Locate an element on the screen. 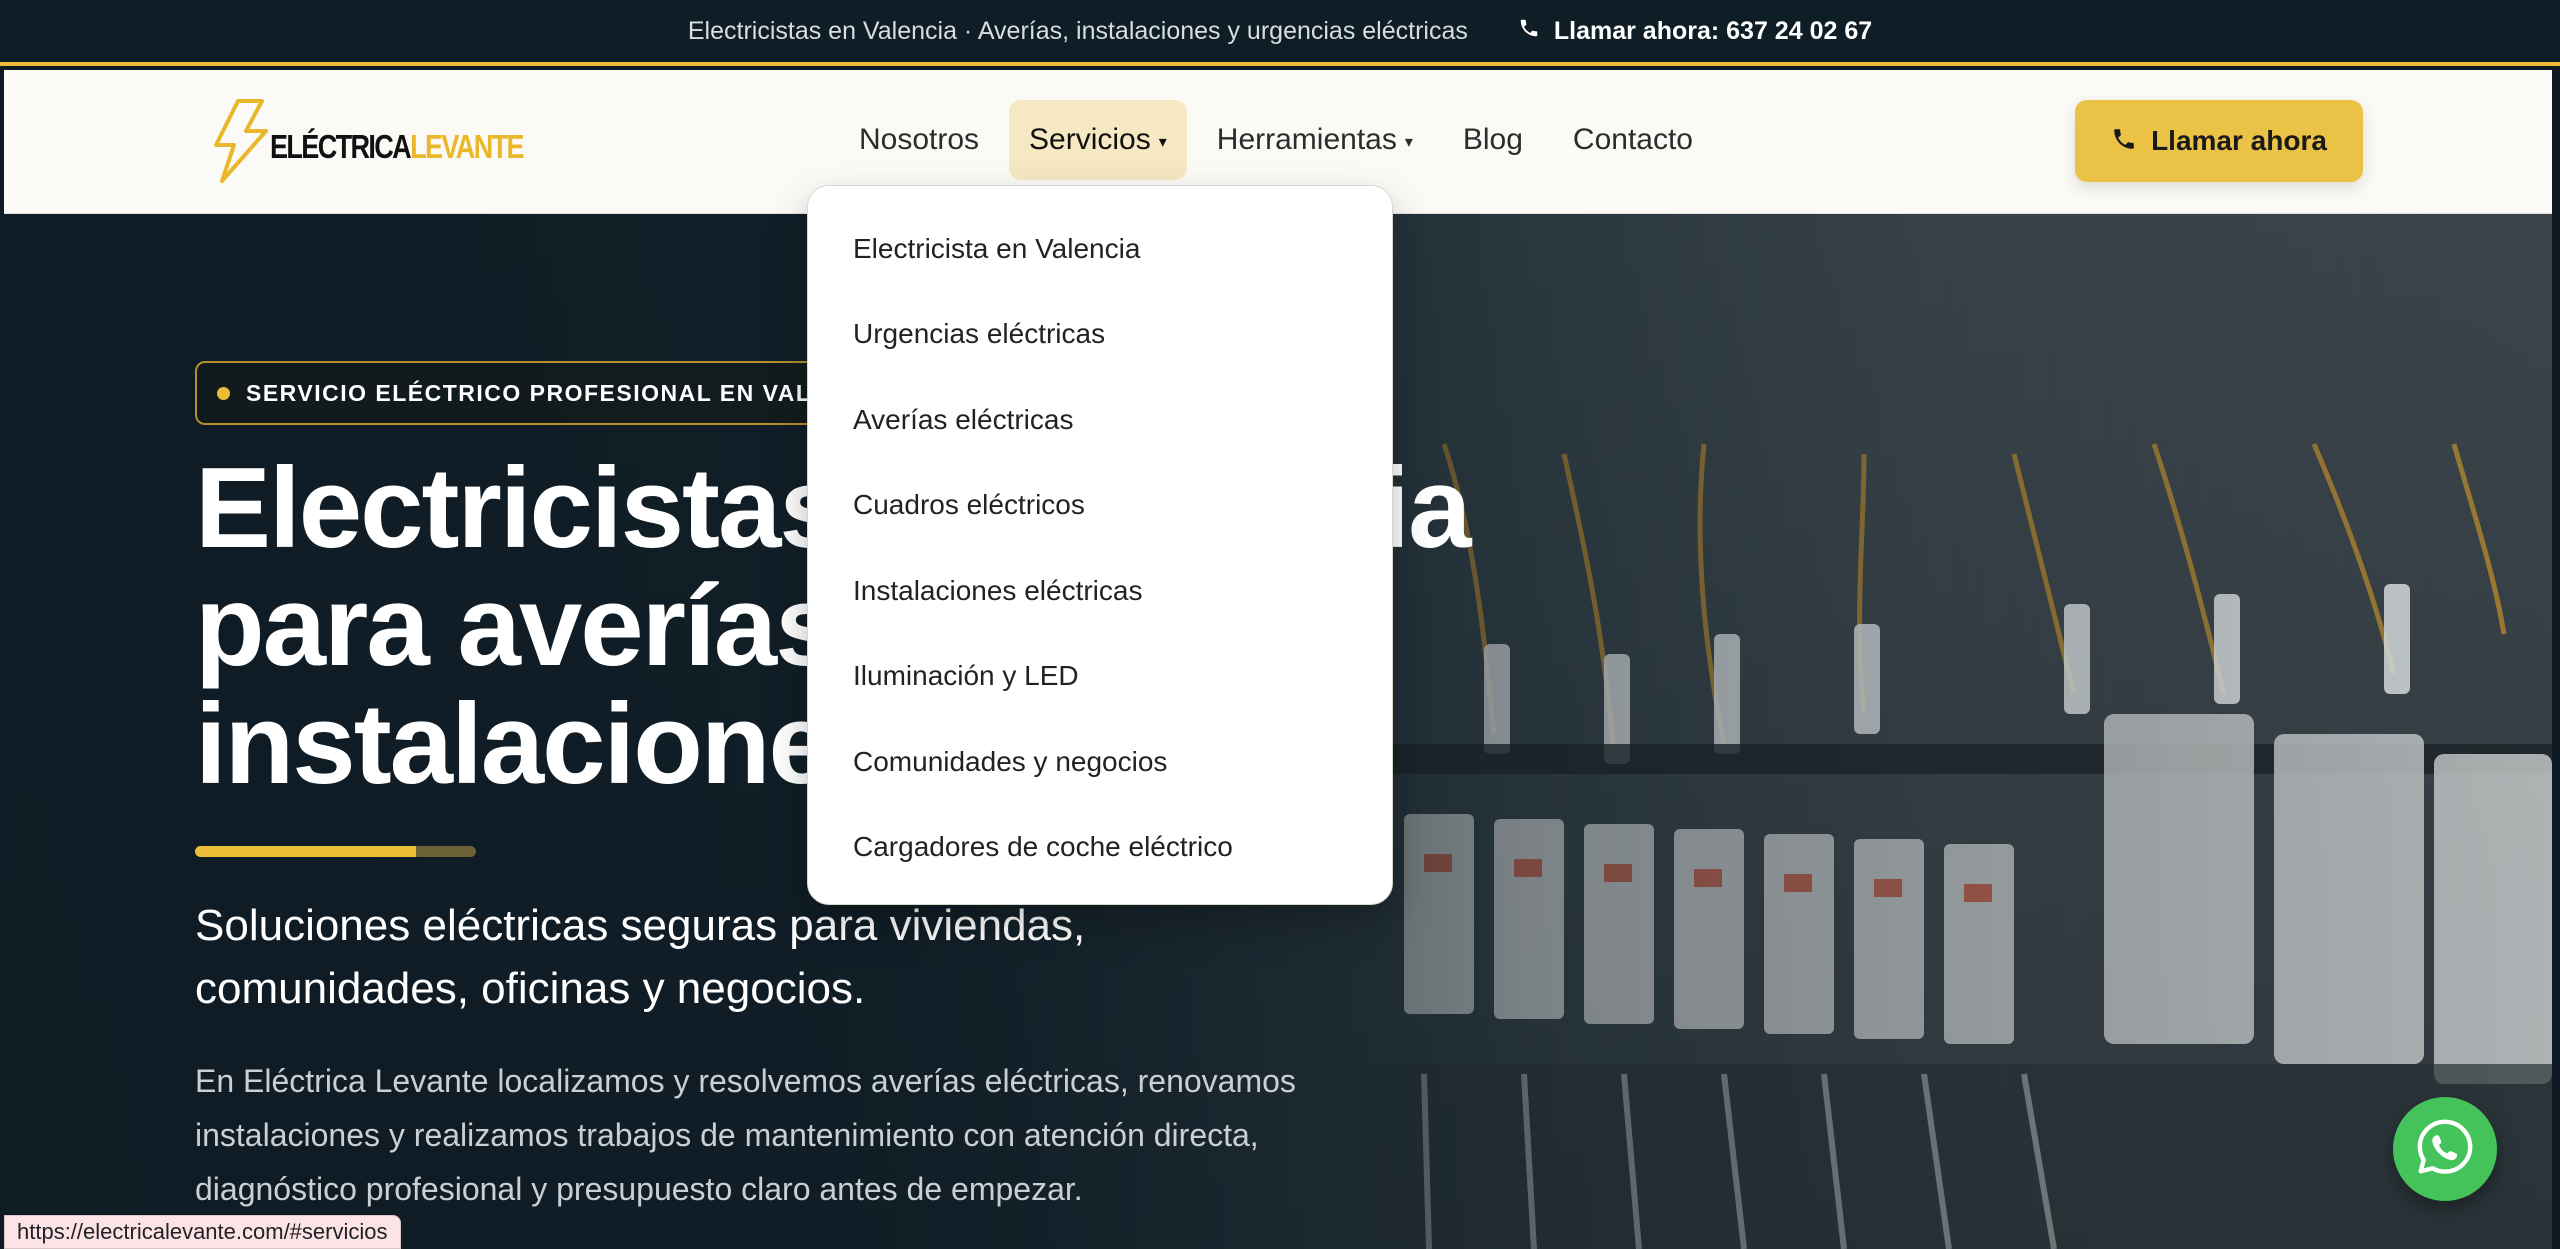 The height and width of the screenshot is (1249, 2560). nav-item-blog: Blog is located at coordinates (1493, 140).